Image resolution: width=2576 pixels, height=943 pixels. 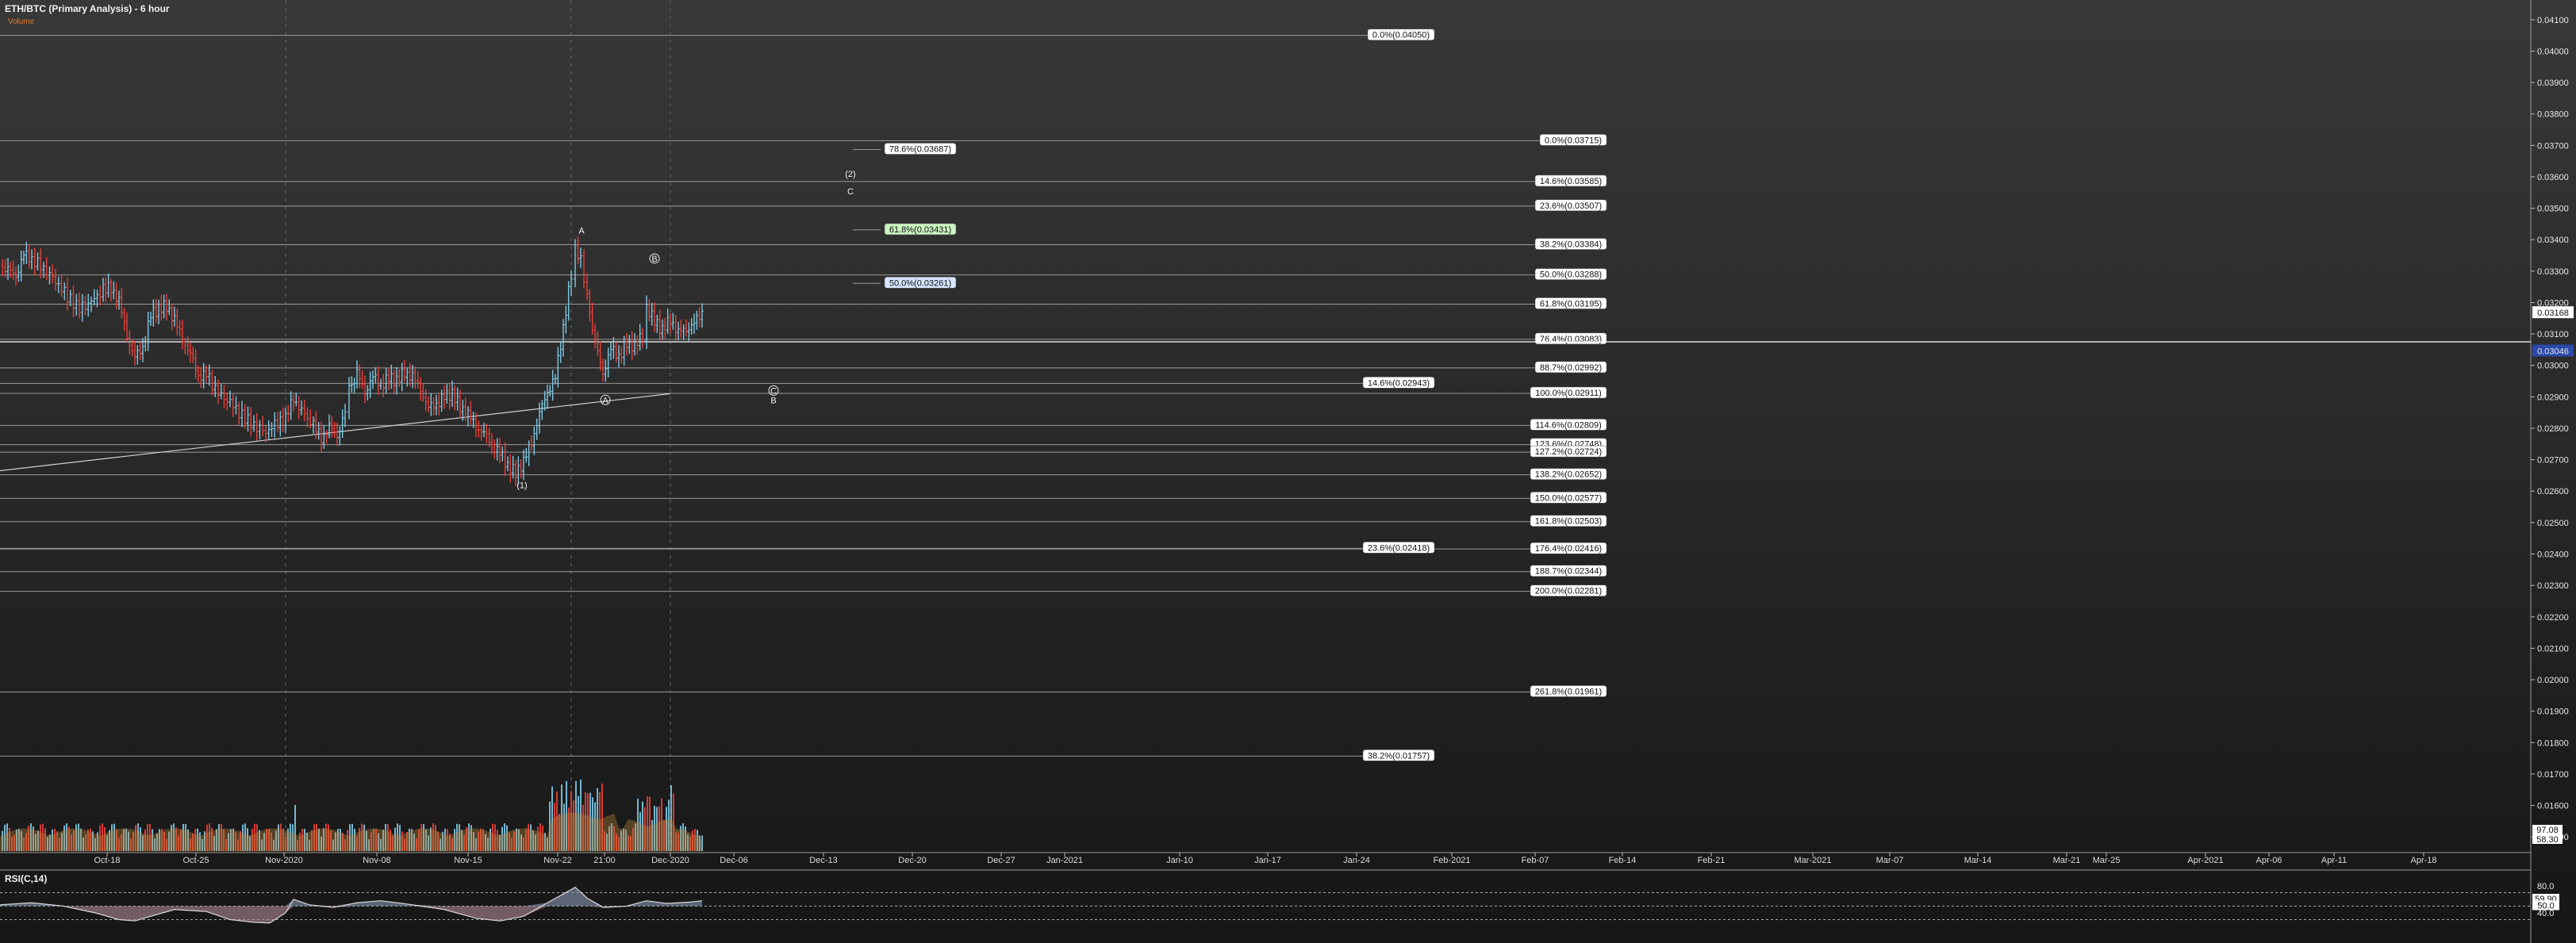 What do you see at coordinates (2553, 618) in the screenshot?
I see `price-tick-label-19: 0.02200` at bounding box center [2553, 618].